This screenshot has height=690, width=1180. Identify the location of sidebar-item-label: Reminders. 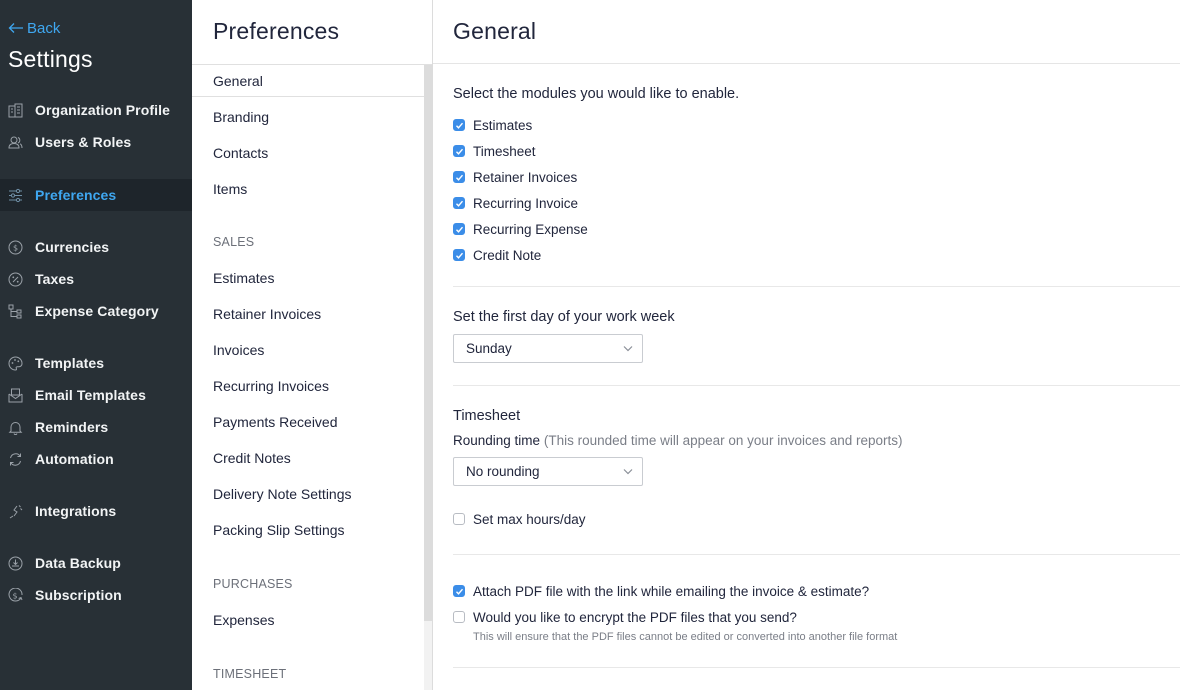
(72, 427).